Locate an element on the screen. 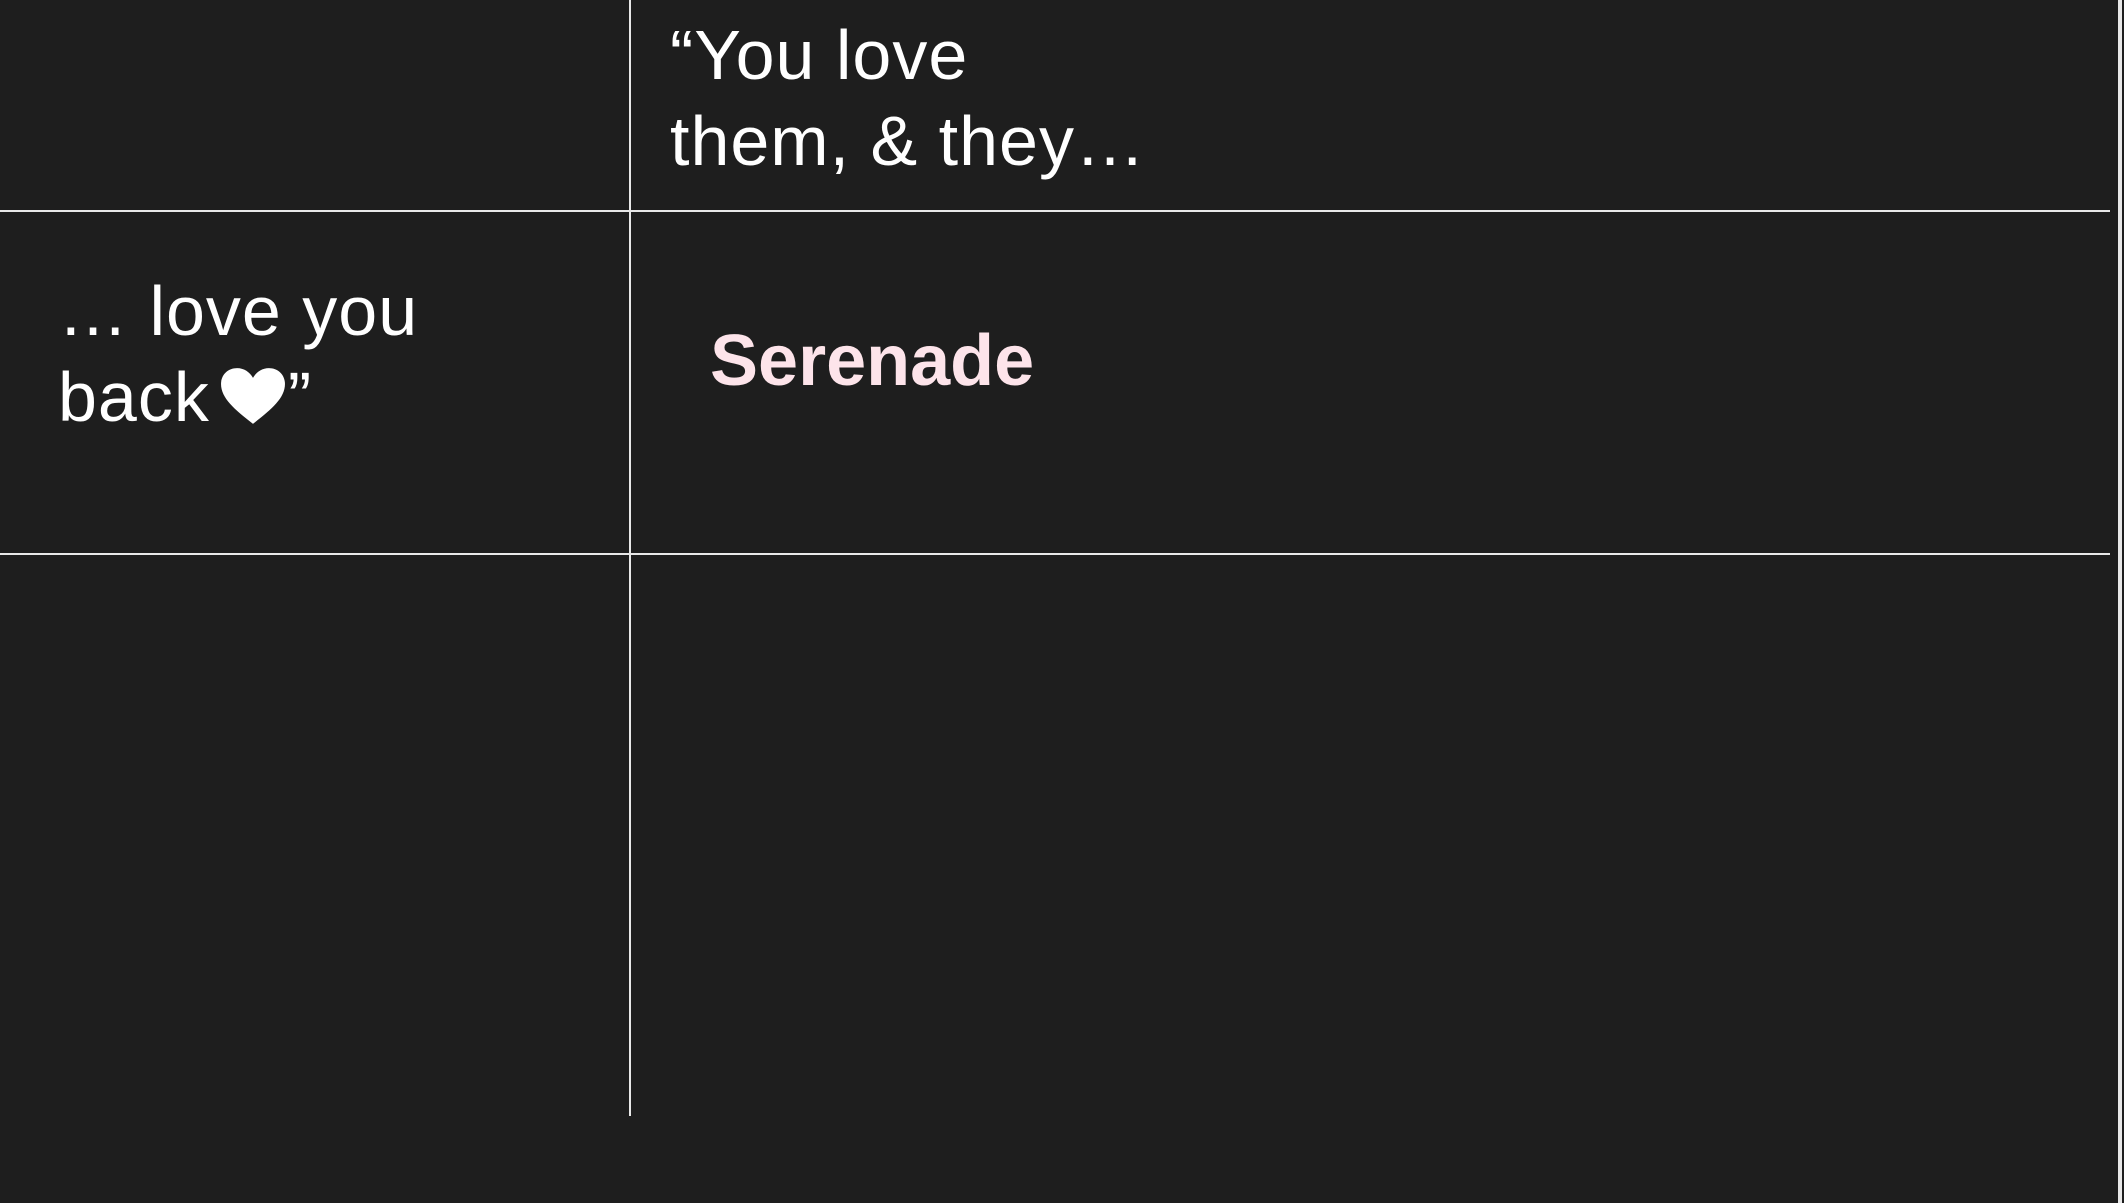 The width and height of the screenshot is (2124, 1203). grid-line-horizontal-bottom is located at coordinates (1055, 554).